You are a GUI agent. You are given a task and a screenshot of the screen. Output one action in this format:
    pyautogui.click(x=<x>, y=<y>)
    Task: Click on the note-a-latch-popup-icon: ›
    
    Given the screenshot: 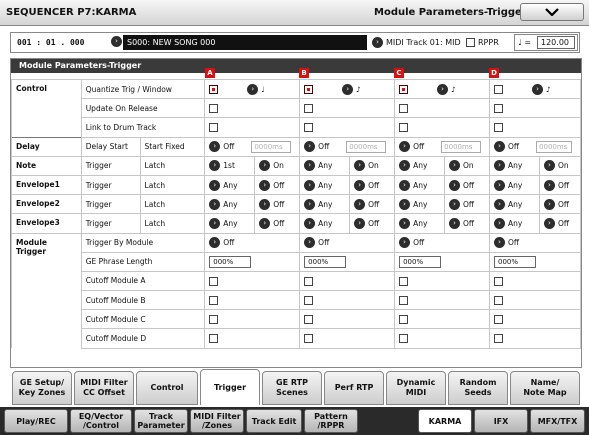 What is the action you would take?
    pyautogui.click(x=265, y=166)
    